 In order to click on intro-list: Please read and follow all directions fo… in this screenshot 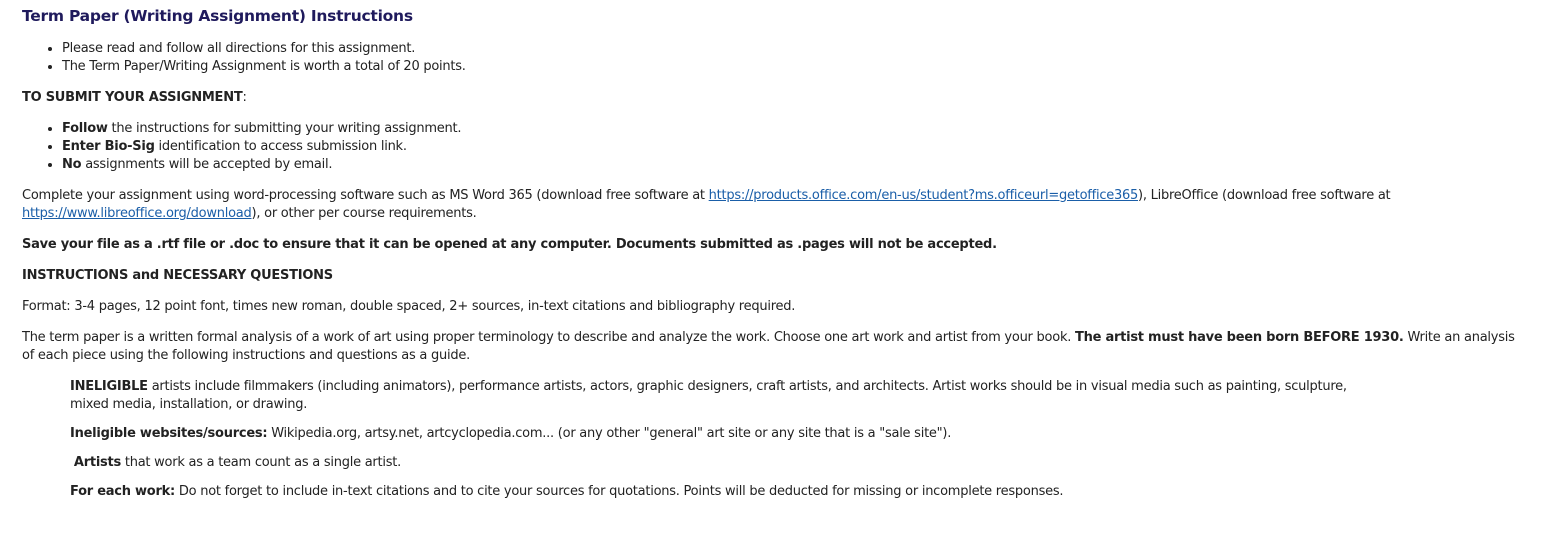, I will do `click(773, 58)`.